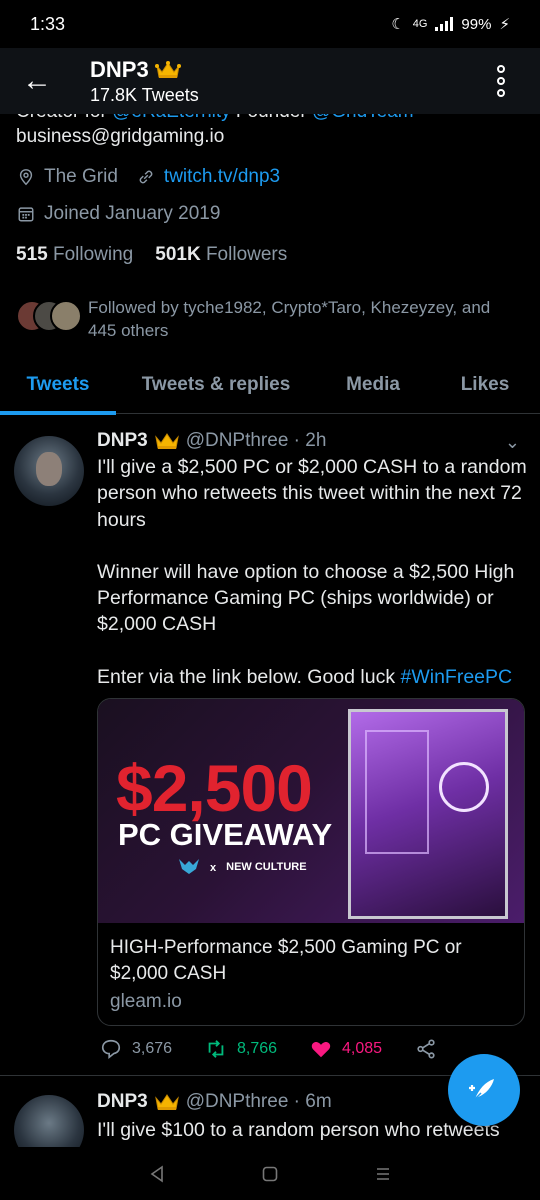 Image resolution: width=540 pixels, height=1200 pixels. I want to click on header-titles: DNP3 17.8K Tweets, so click(276, 81).